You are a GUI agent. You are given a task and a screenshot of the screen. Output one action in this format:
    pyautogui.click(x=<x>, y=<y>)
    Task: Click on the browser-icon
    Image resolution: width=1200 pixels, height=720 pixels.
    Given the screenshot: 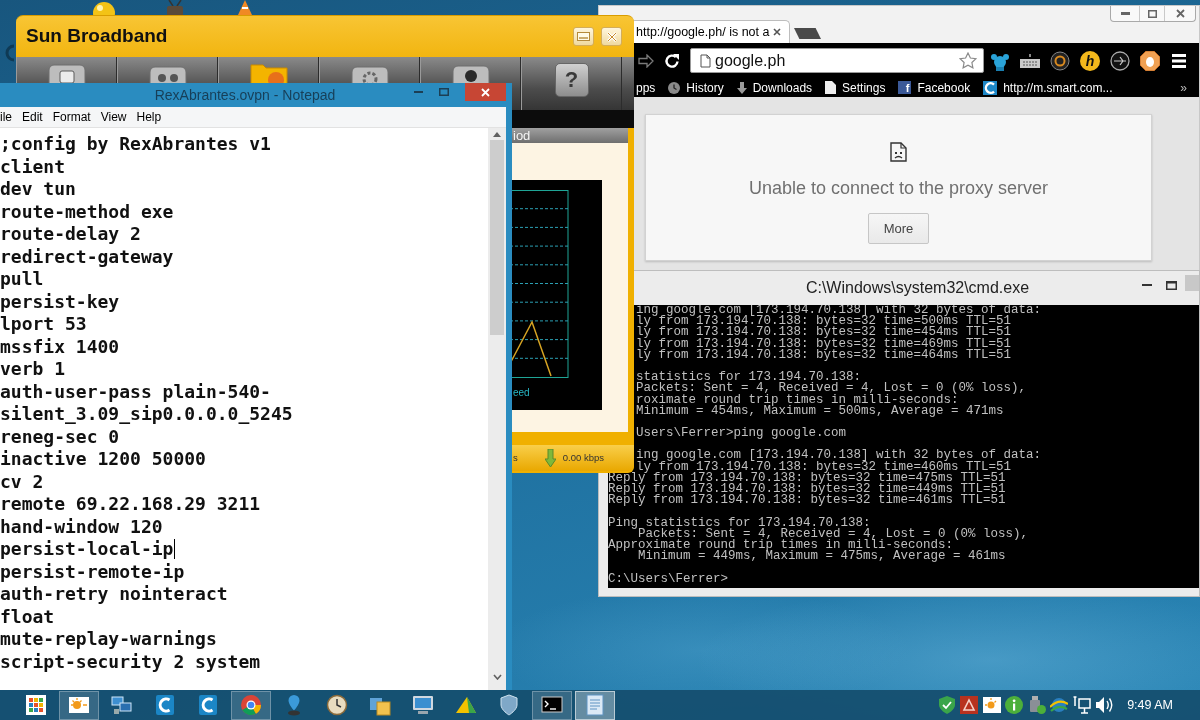 What is the action you would take?
    pyautogui.click(x=251, y=705)
    